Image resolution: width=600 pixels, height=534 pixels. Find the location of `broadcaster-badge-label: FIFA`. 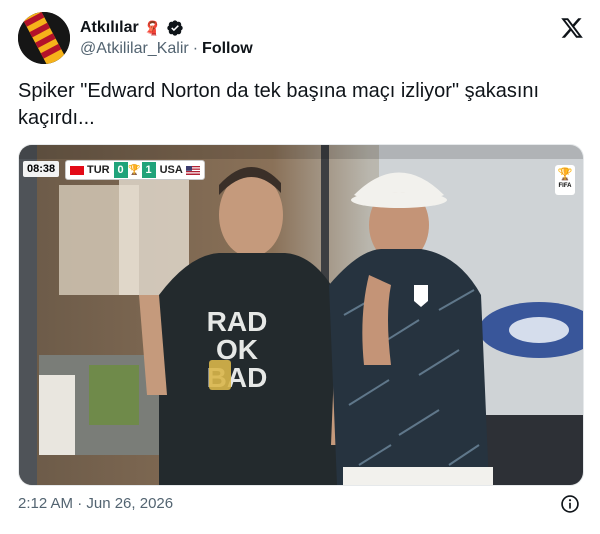

broadcaster-badge-label: FIFA is located at coordinates (565, 186).